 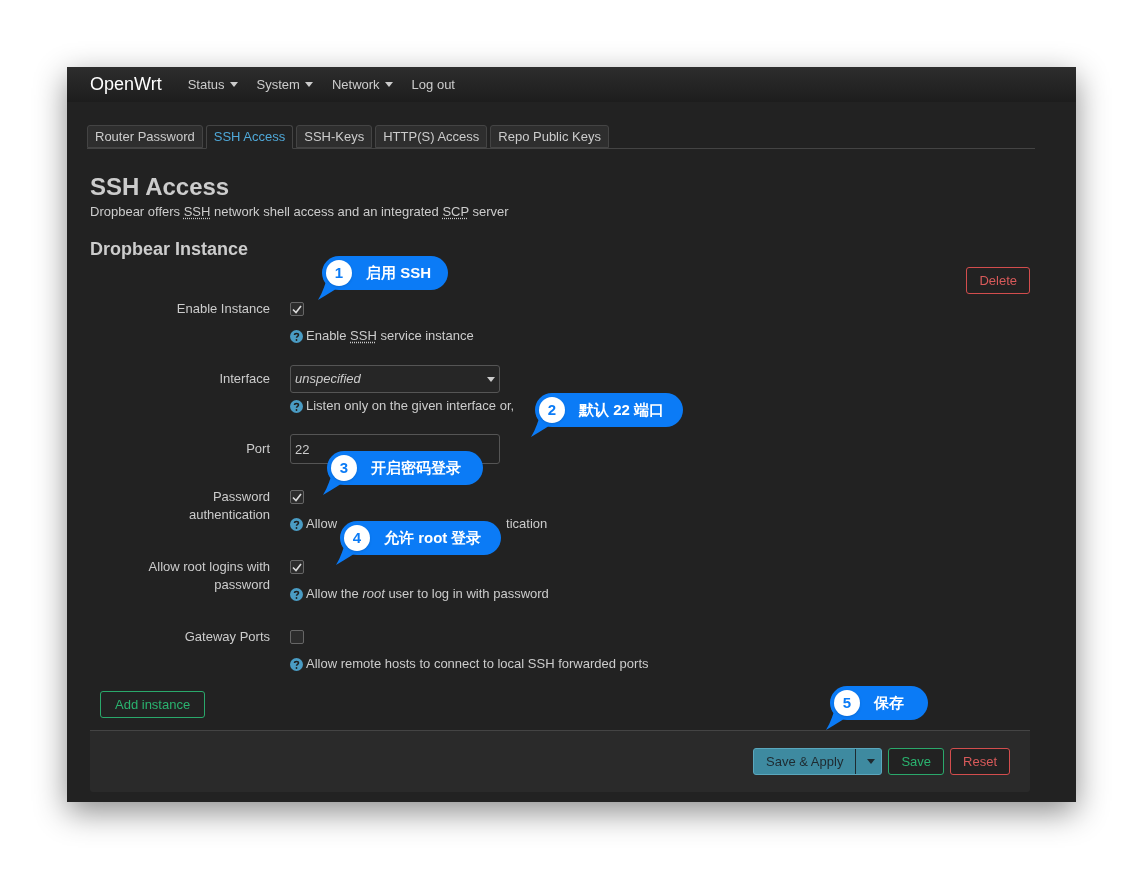 What do you see at coordinates (153, 705) in the screenshot?
I see `add-instance-button: Add instance` at bounding box center [153, 705].